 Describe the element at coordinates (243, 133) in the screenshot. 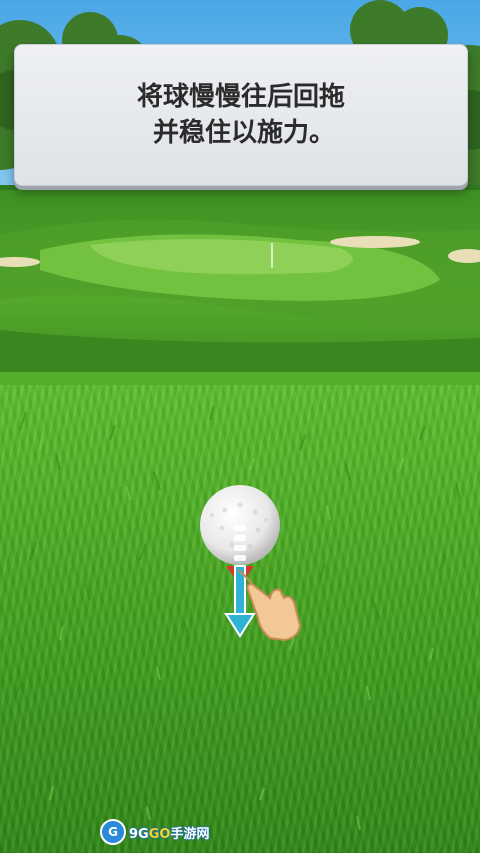

I see `instruction-line-2: 并稳住以施力。` at that location.